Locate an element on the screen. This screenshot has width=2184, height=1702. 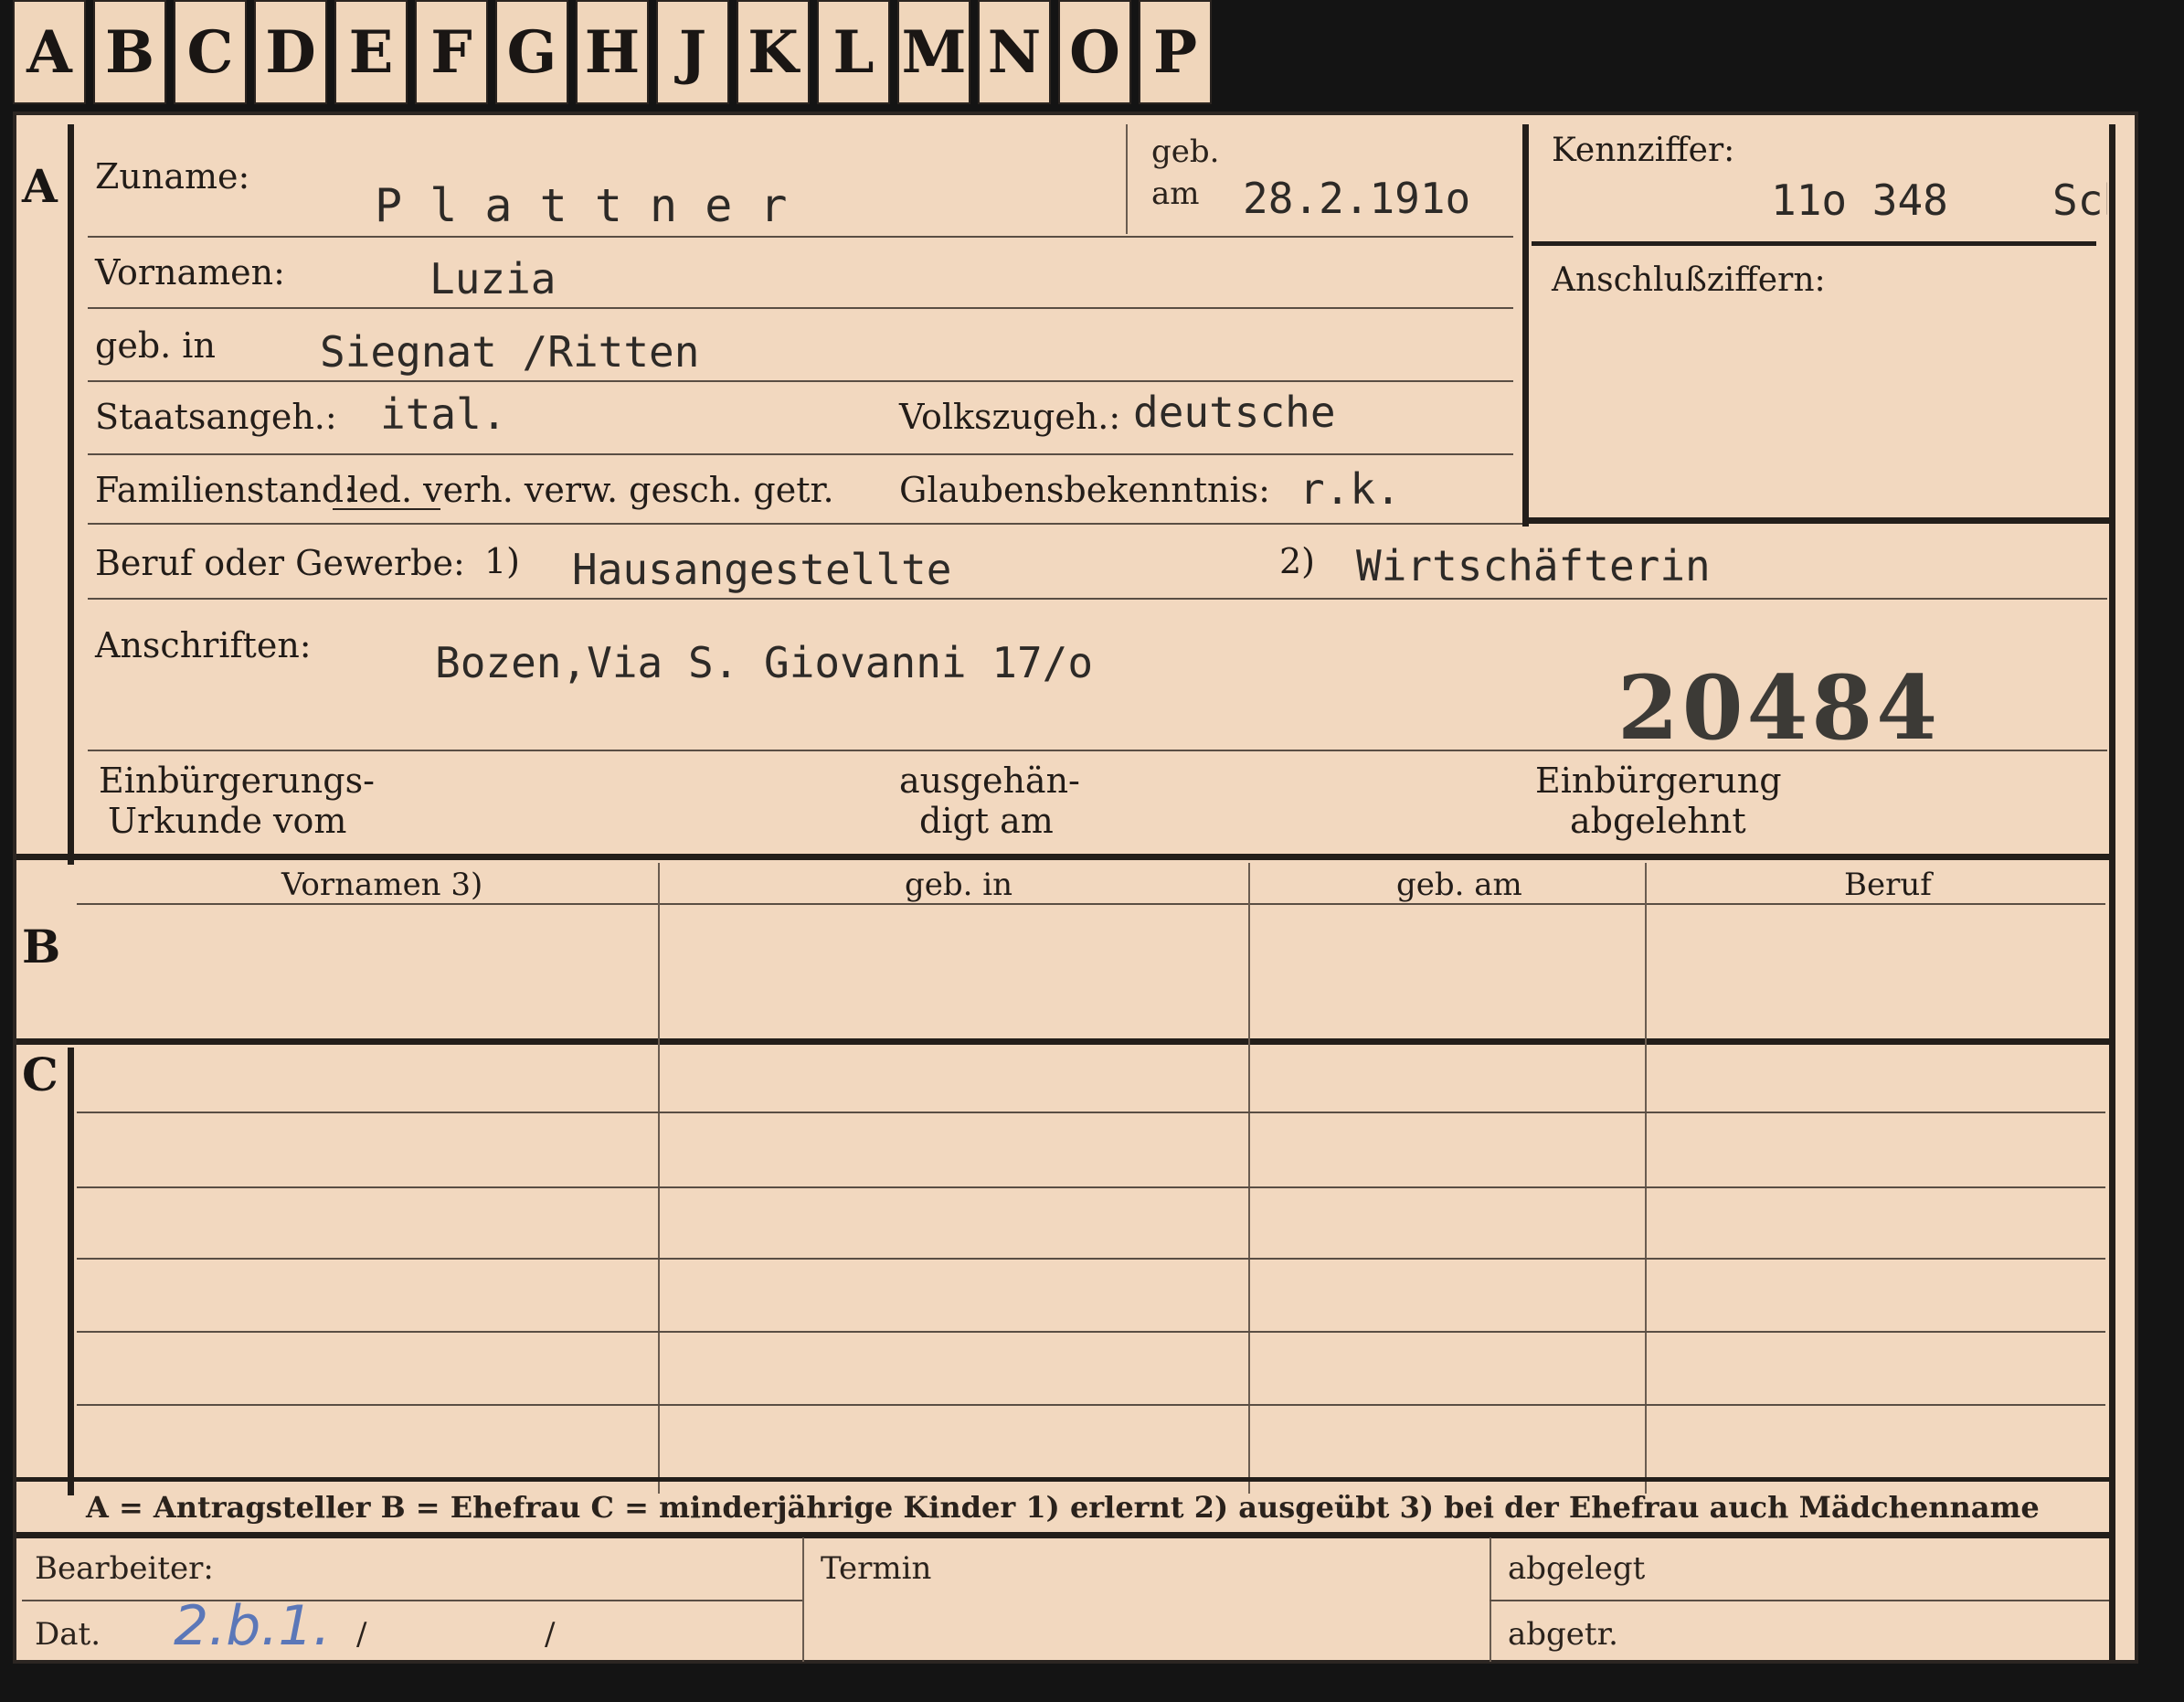
occupation-label: Beruf oder Gewerbe: is located at coordinates (280, 563).